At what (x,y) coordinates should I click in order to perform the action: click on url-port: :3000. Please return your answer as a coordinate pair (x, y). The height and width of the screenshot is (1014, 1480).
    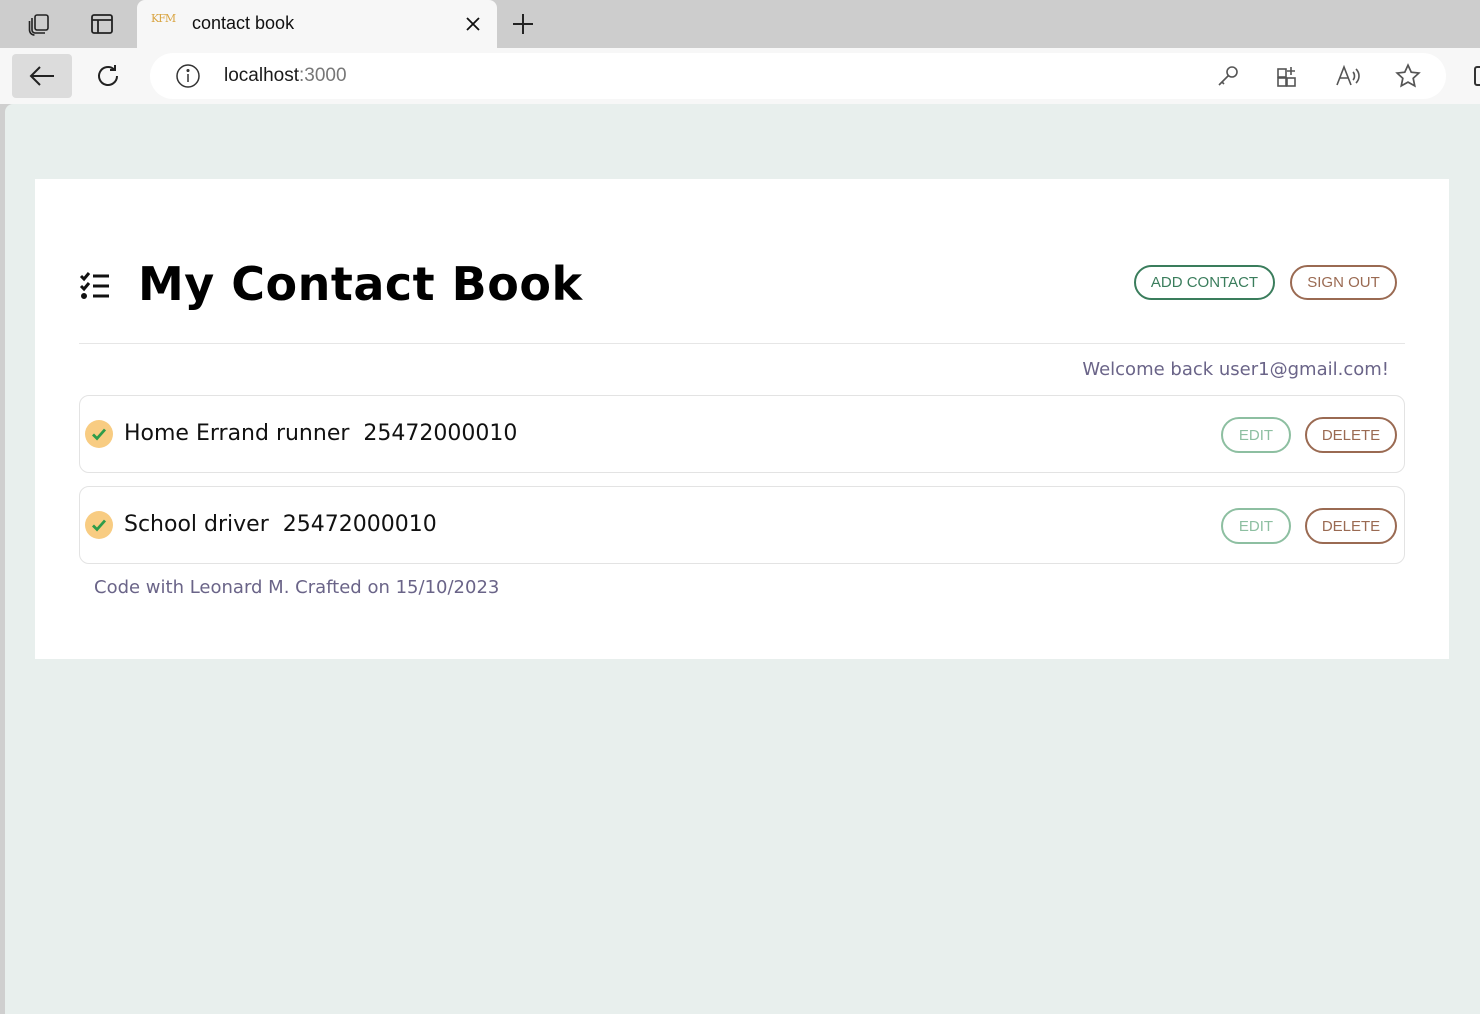
    Looking at the image, I should click on (323, 75).